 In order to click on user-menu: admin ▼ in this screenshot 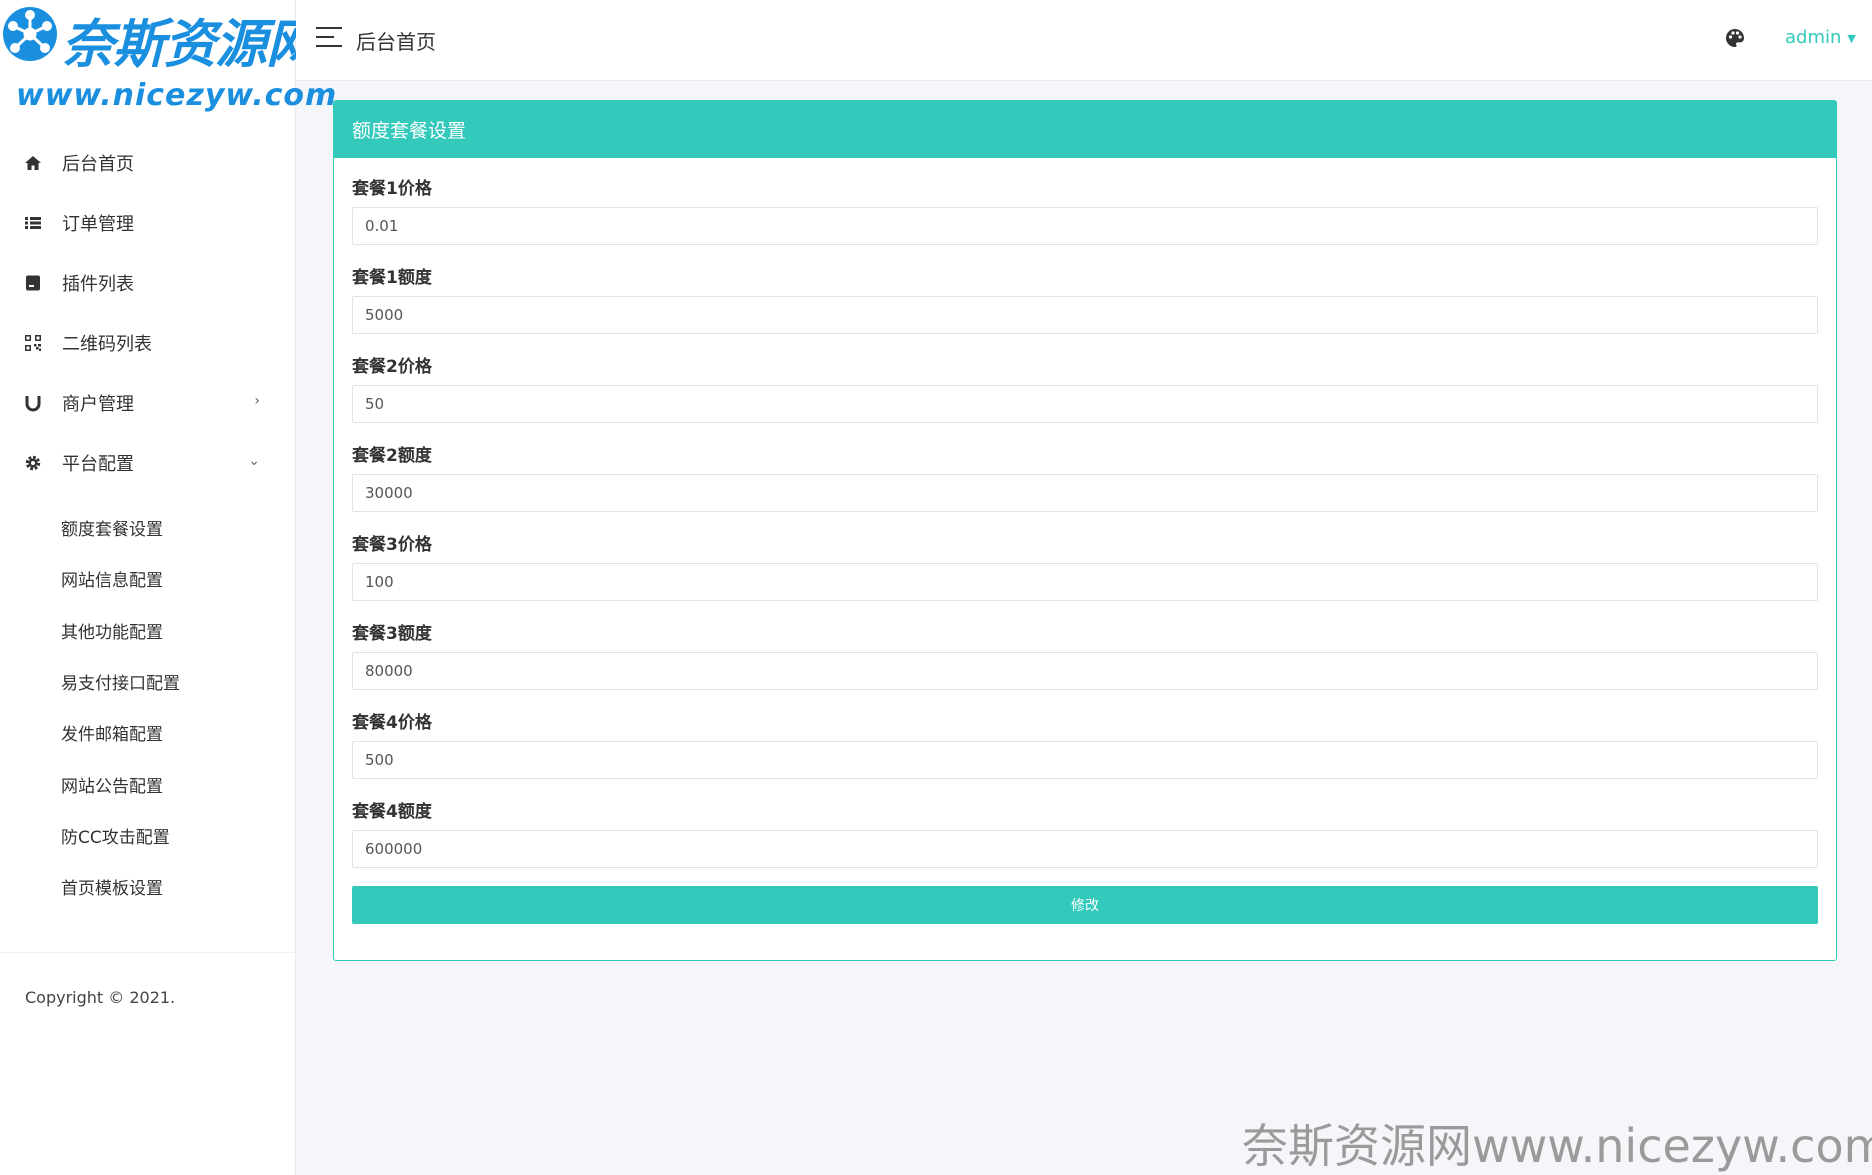, I will do `click(1820, 37)`.